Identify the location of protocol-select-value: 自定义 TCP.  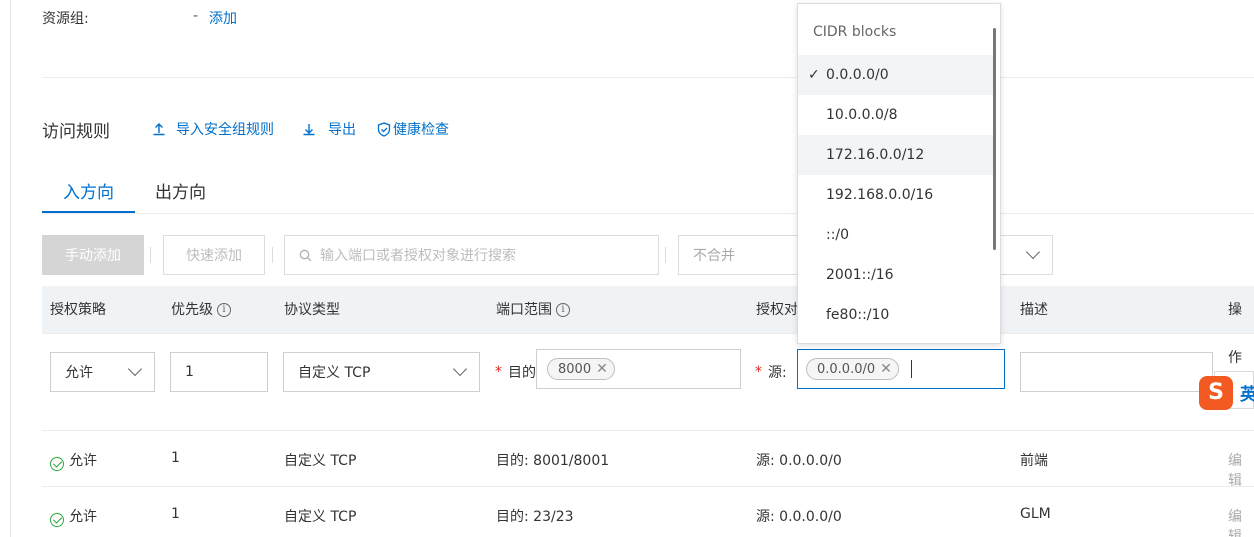
(334, 373).